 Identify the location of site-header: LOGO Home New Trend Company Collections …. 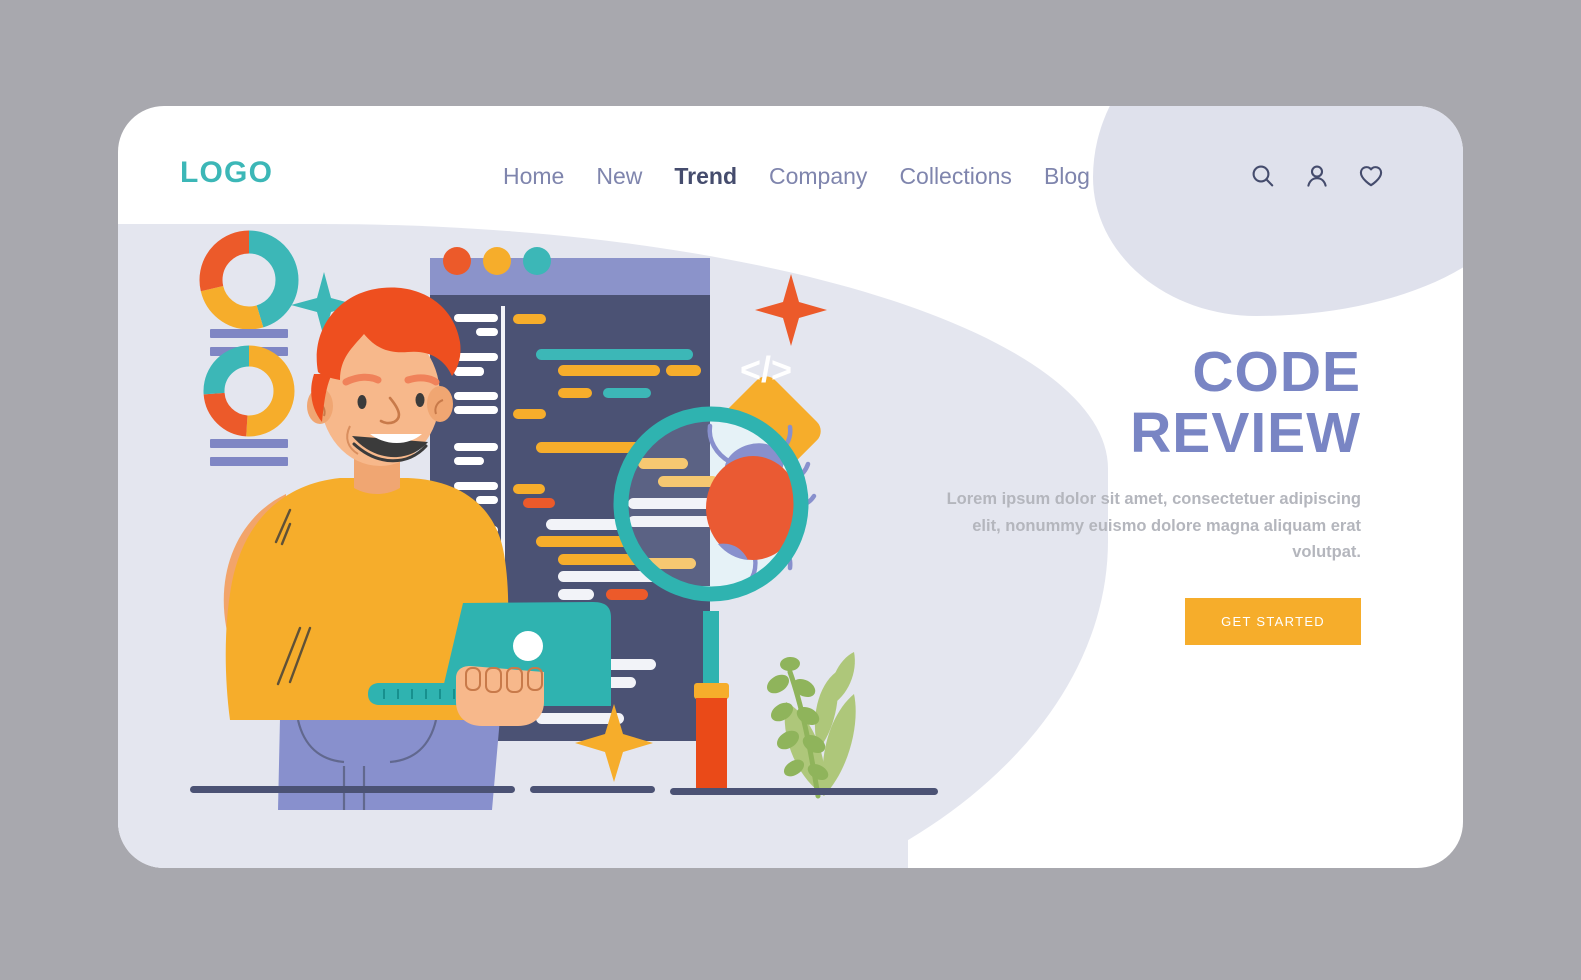
(790, 186).